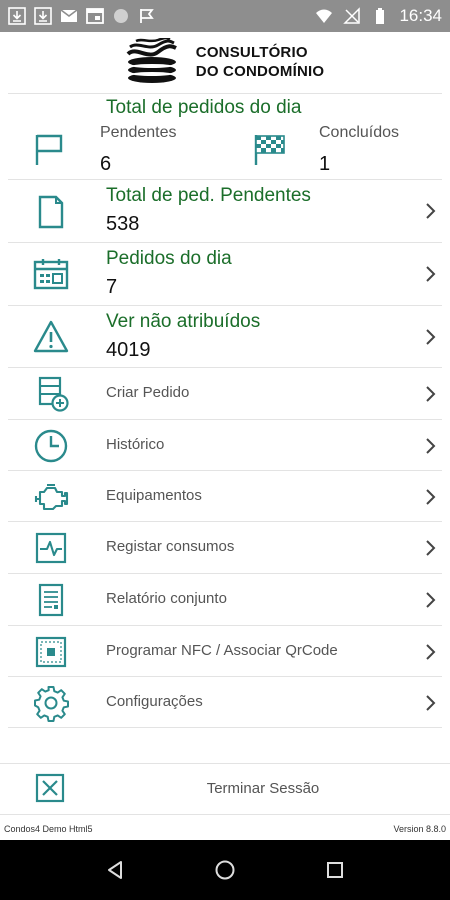 This screenshot has height=900, width=450. I want to click on recents-button, so click(335, 870).